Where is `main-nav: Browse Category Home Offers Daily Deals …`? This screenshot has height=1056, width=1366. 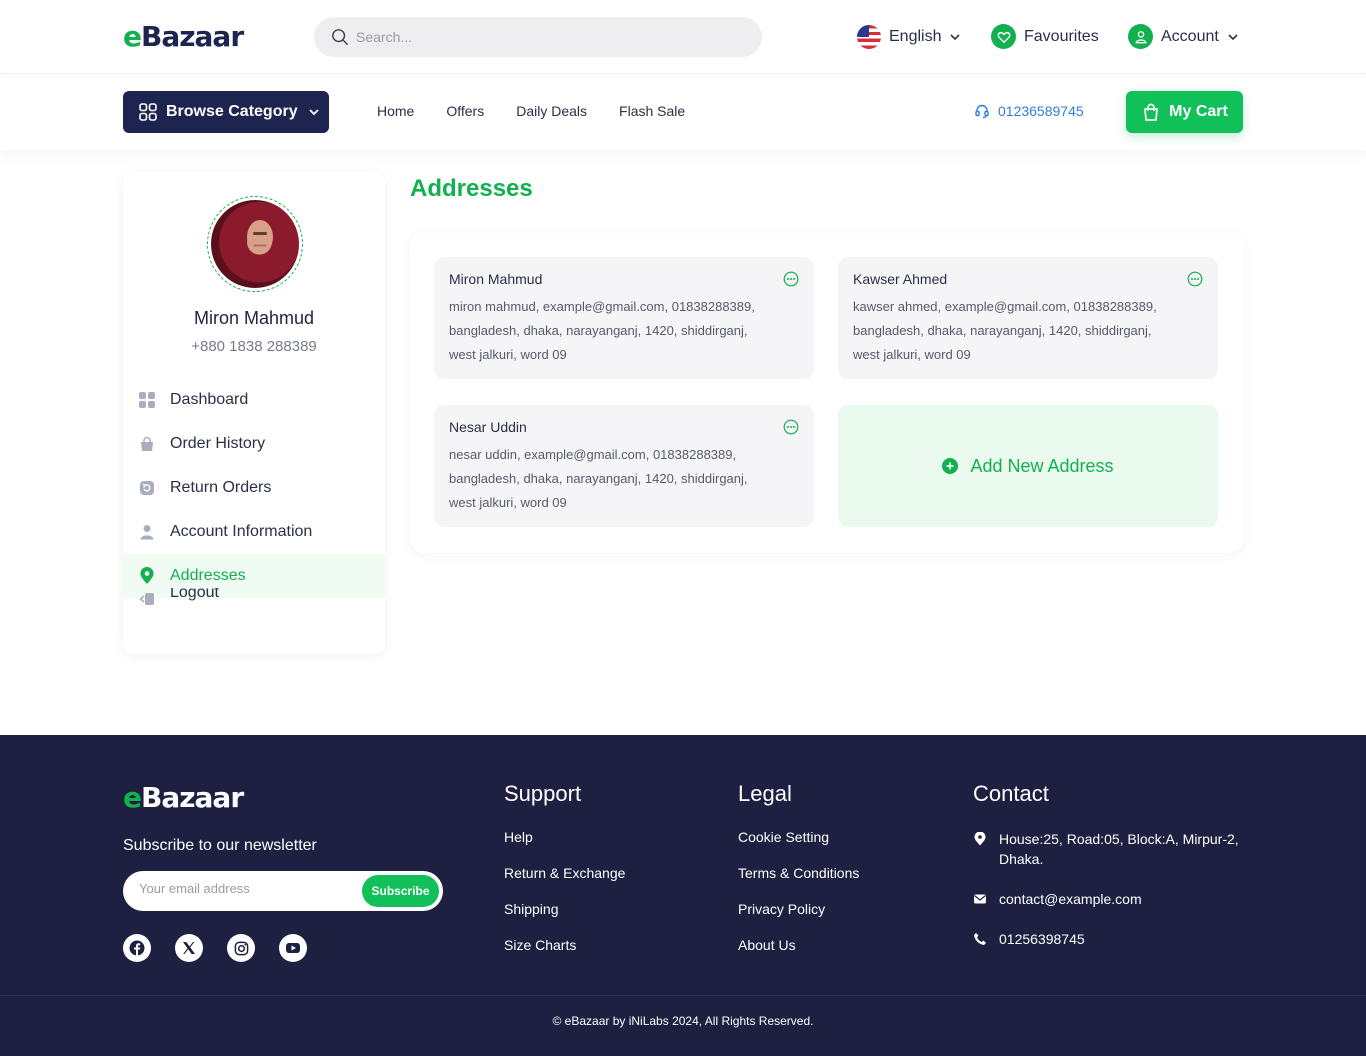
main-nav: Browse Category Home Offers Daily Deals … is located at coordinates (683, 112).